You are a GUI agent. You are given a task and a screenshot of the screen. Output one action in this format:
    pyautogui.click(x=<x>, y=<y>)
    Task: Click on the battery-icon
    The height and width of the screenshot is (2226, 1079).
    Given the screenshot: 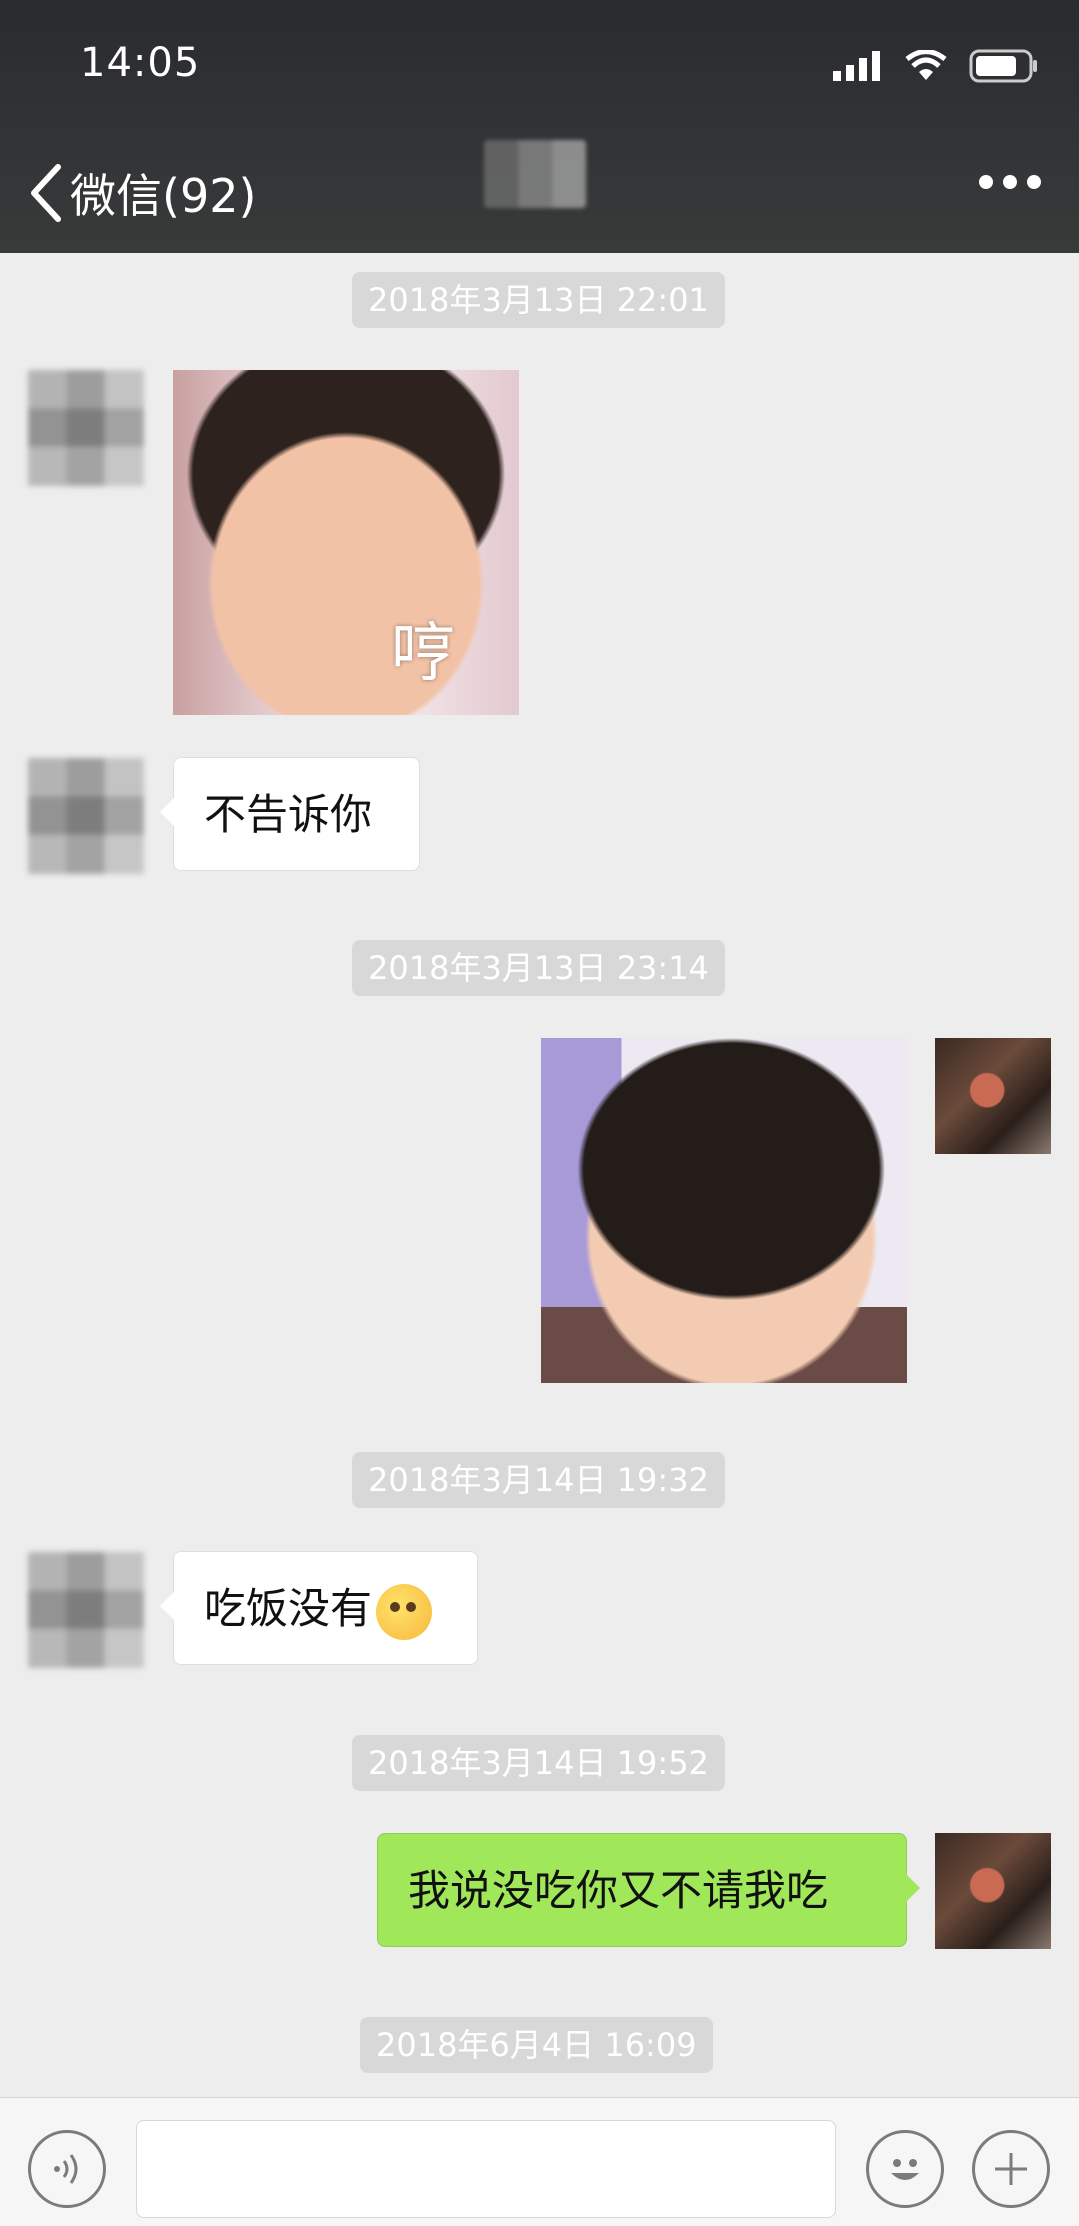 What is the action you would take?
    pyautogui.click(x=1003, y=66)
    